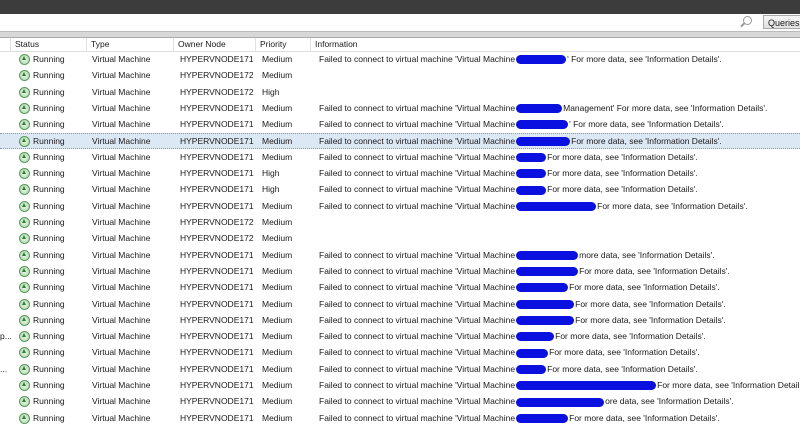 The image size is (800, 445). I want to click on search-bar: Queries, so click(400, 23).